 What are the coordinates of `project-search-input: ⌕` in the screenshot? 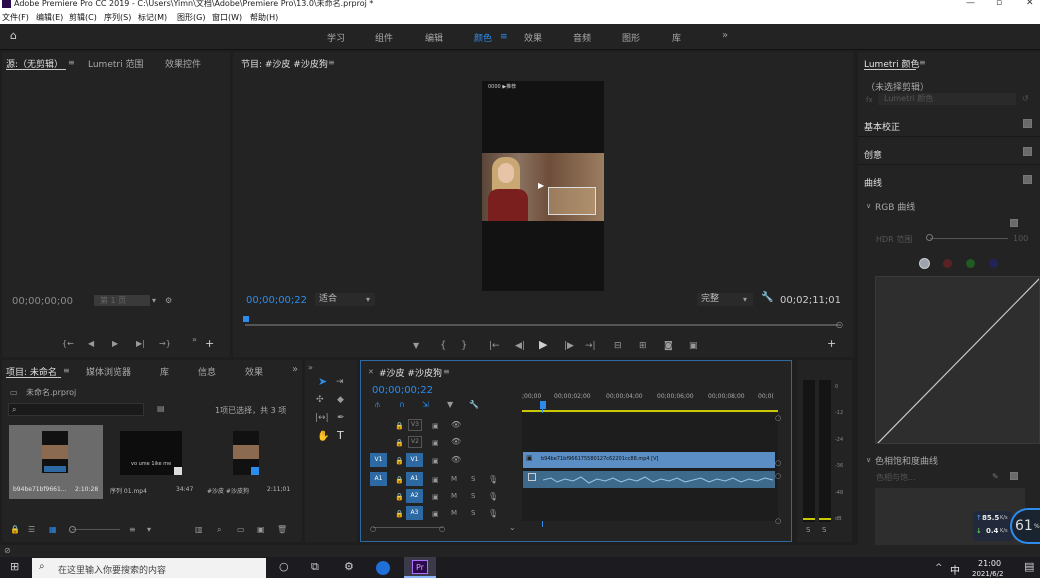 It's located at (76, 409).